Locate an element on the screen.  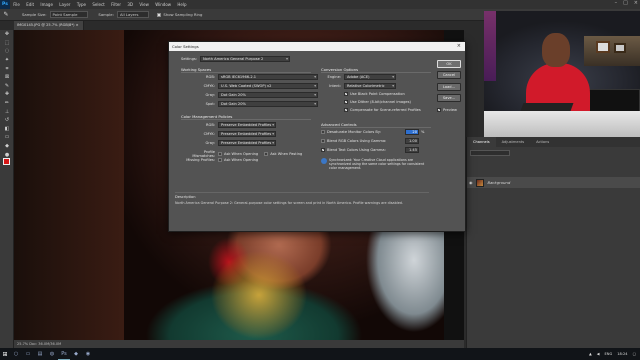
windows-start-icon: ⊞ is located at coordinates (5, 354).